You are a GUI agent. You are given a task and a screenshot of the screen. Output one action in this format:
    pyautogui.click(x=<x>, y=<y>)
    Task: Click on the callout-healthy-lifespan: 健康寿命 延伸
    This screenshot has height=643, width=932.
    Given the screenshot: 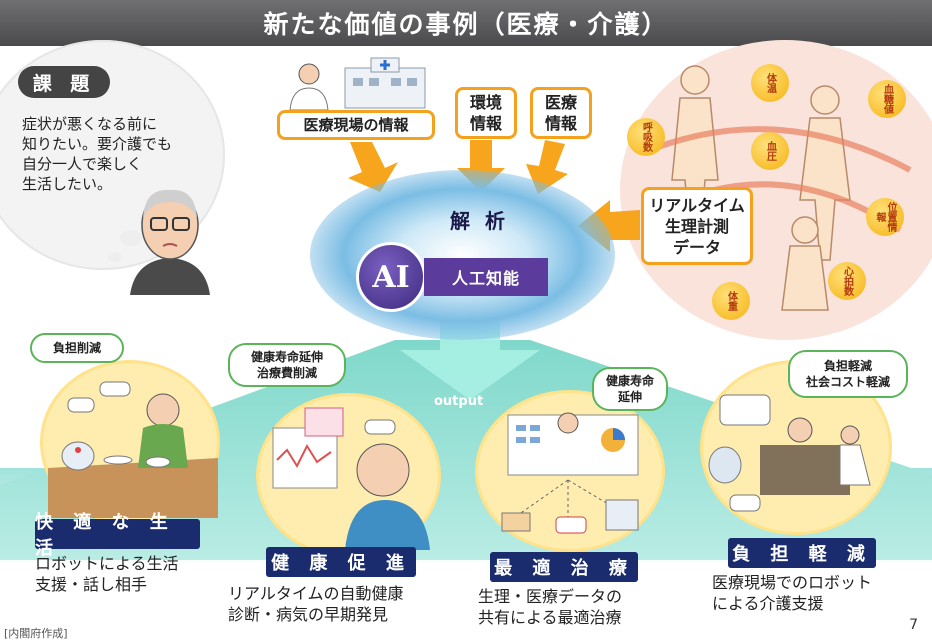 What is the action you would take?
    pyautogui.click(x=630, y=389)
    